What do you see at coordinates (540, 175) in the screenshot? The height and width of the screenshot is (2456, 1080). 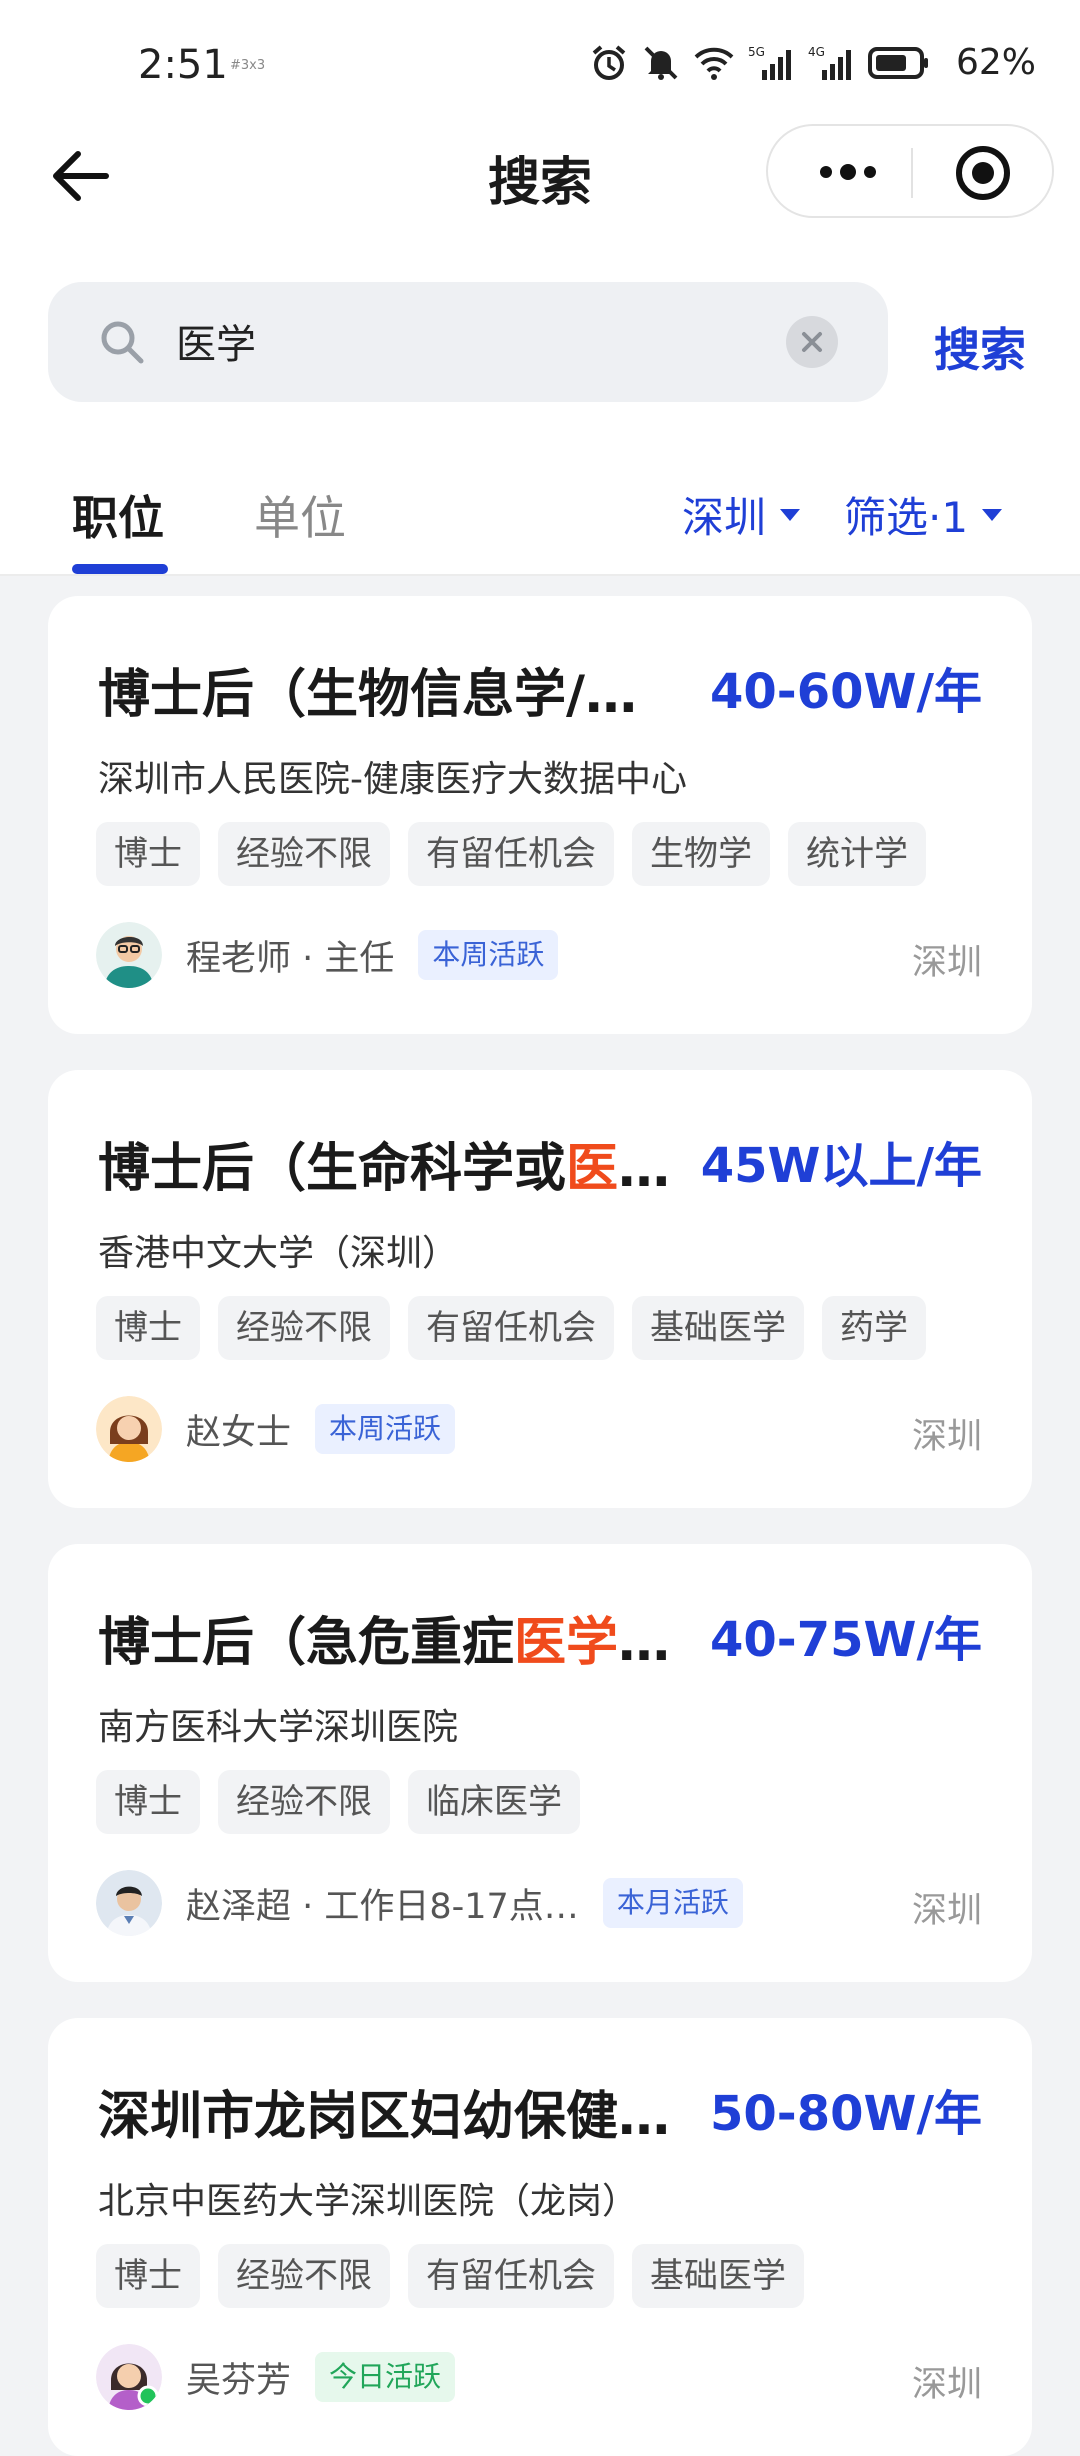 I see `navigation-bar: 搜索` at bounding box center [540, 175].